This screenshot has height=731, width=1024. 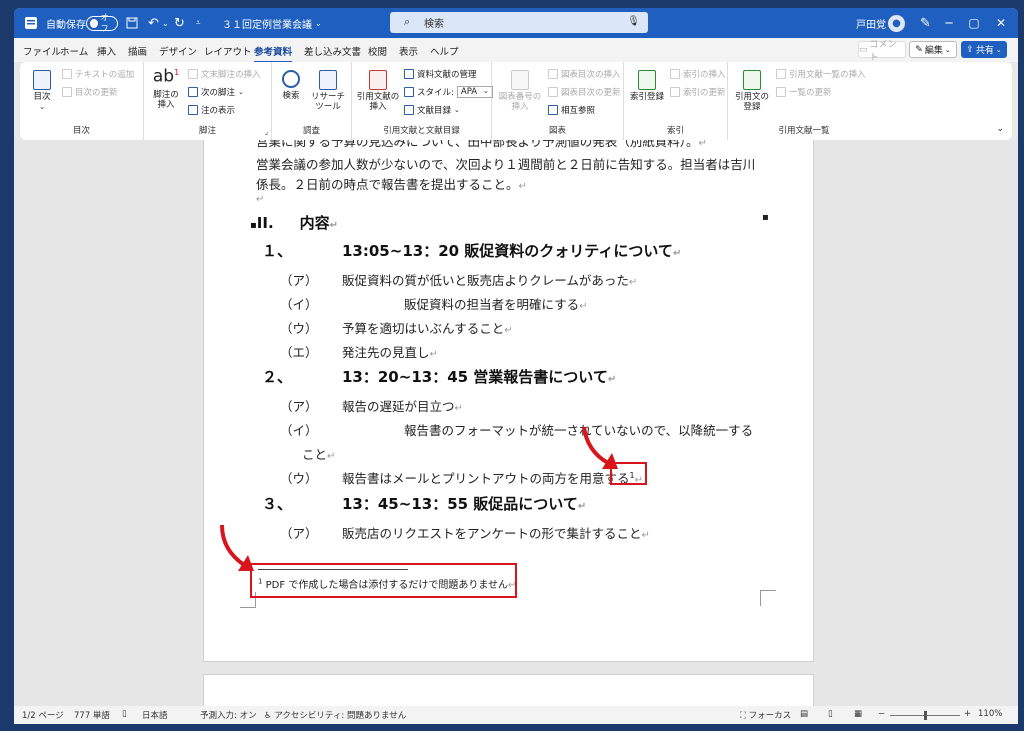 What do you see at coordinates (211, 110) in the screenshot?
I see `show-notes-button: 注の表示` at bounding box center [211, 110].